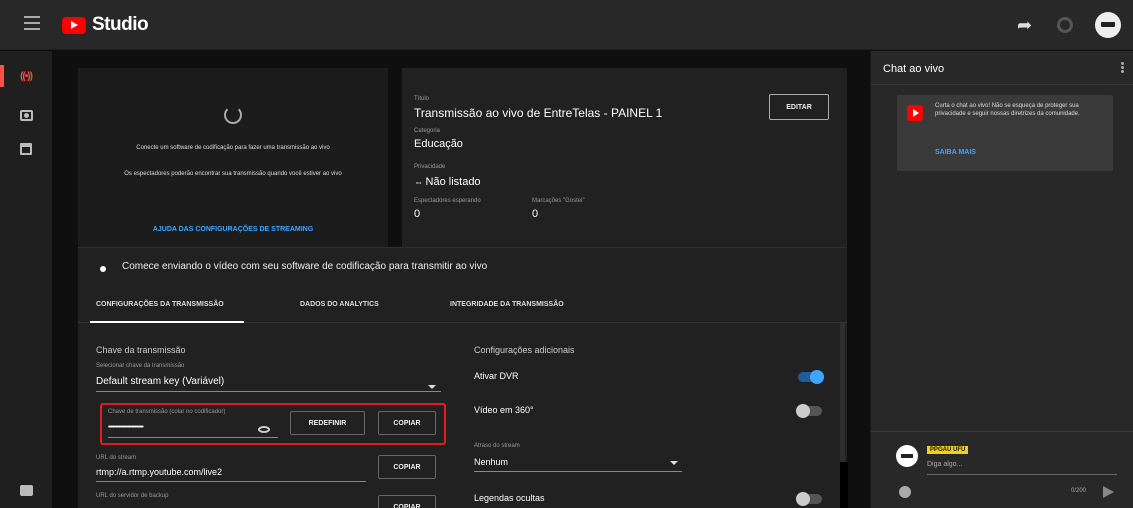  What do you see at coordinates (504, 410) in the screenshot?
I see `video360-label: Vídeo em 360°` at bounding box center [504, 410].